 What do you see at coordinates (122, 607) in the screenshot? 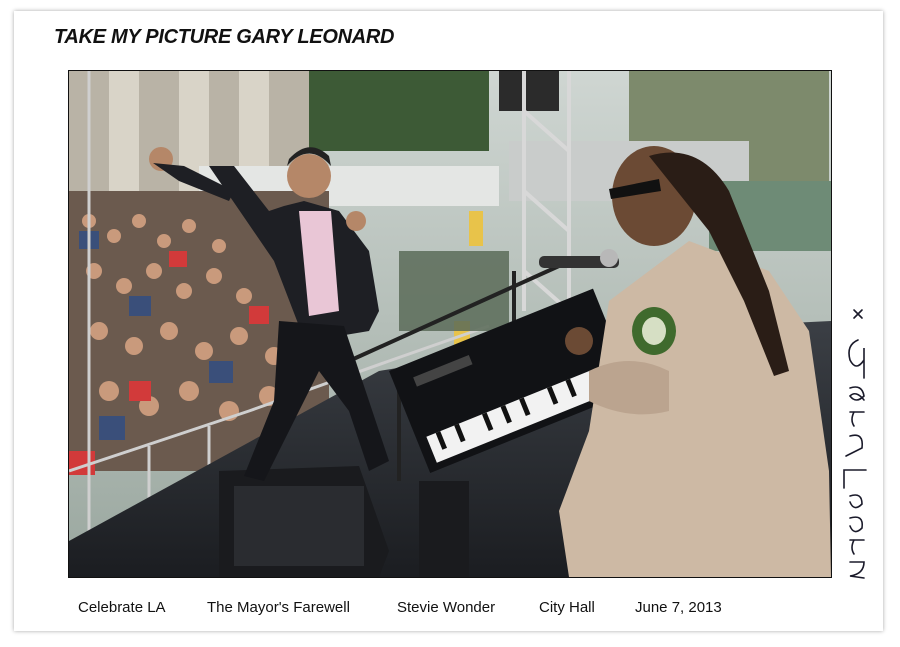
I see `caption-event: Celebrate LA` at bounding box center [122, 607].